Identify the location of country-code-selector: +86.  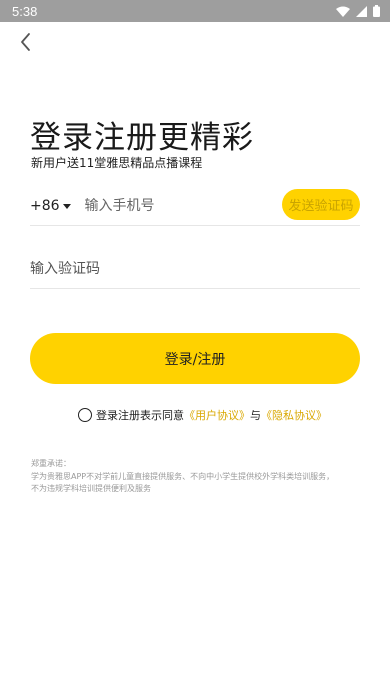
(50, 206).